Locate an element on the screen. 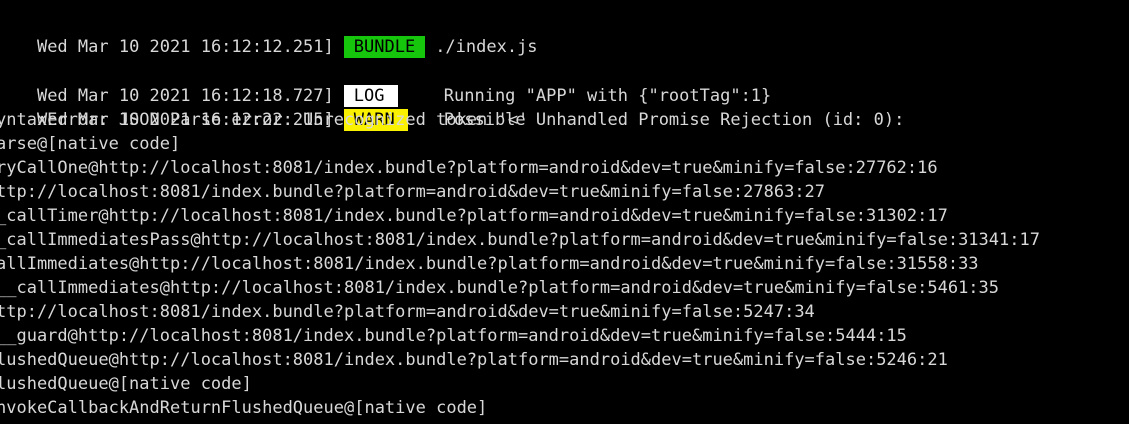 Image resolution: width=1129 pixels, height=424 pixels. stack-line: lushedQueue@[native code] is located at coordinates (126, 384).